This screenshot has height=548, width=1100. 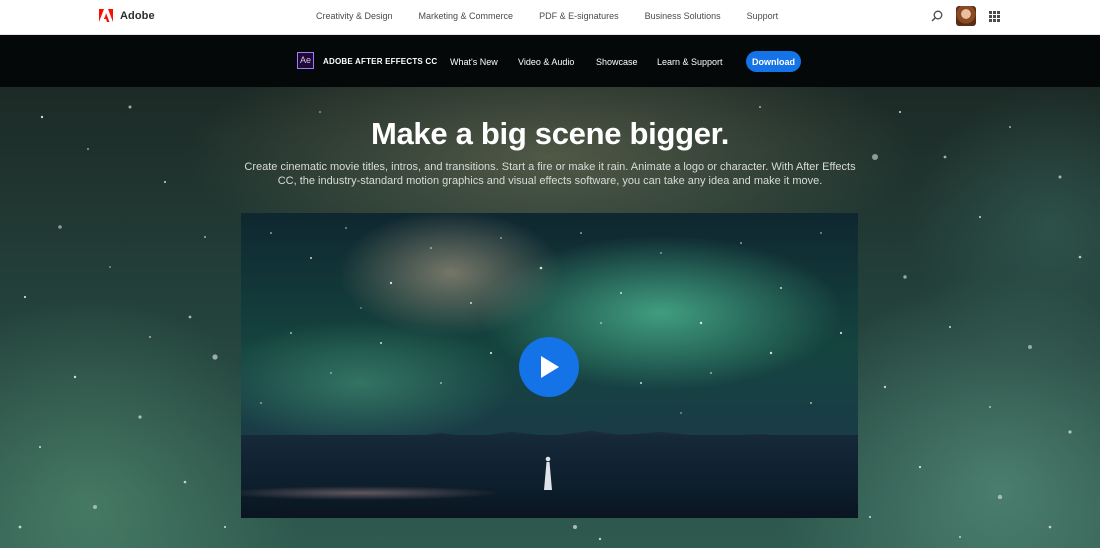 What do you see at coordinates (546, 62) in the screenshot?
I see `pnav-link-video-audio: Video & Audio` at bounding box center [546, 62].